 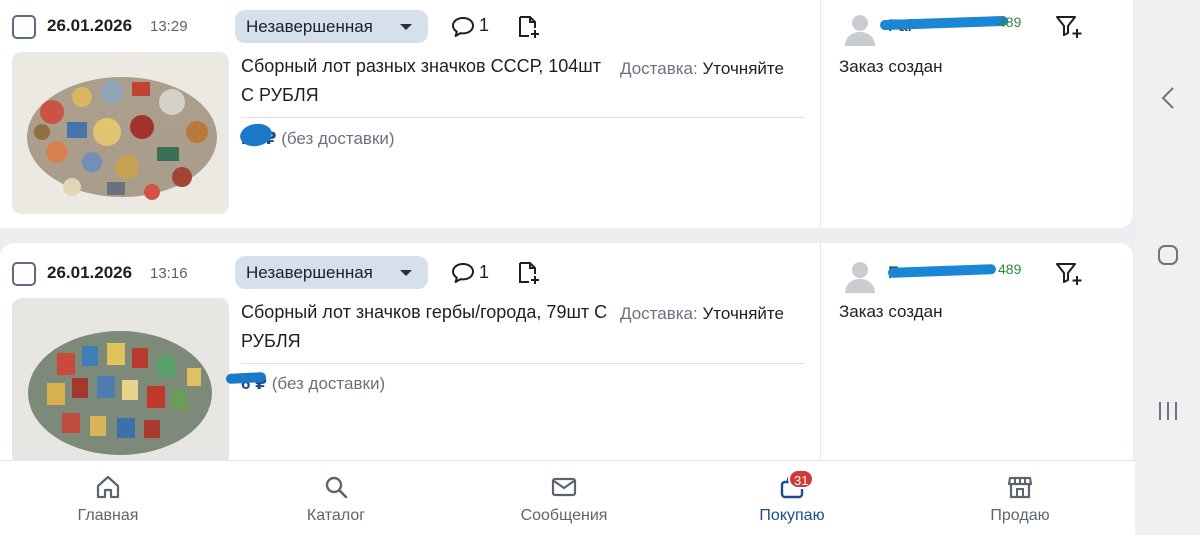 What do you see at coordinates (564, 515) in the screenshot?
I see `nav-label: Сообщения` at bounding box center [564, 515].